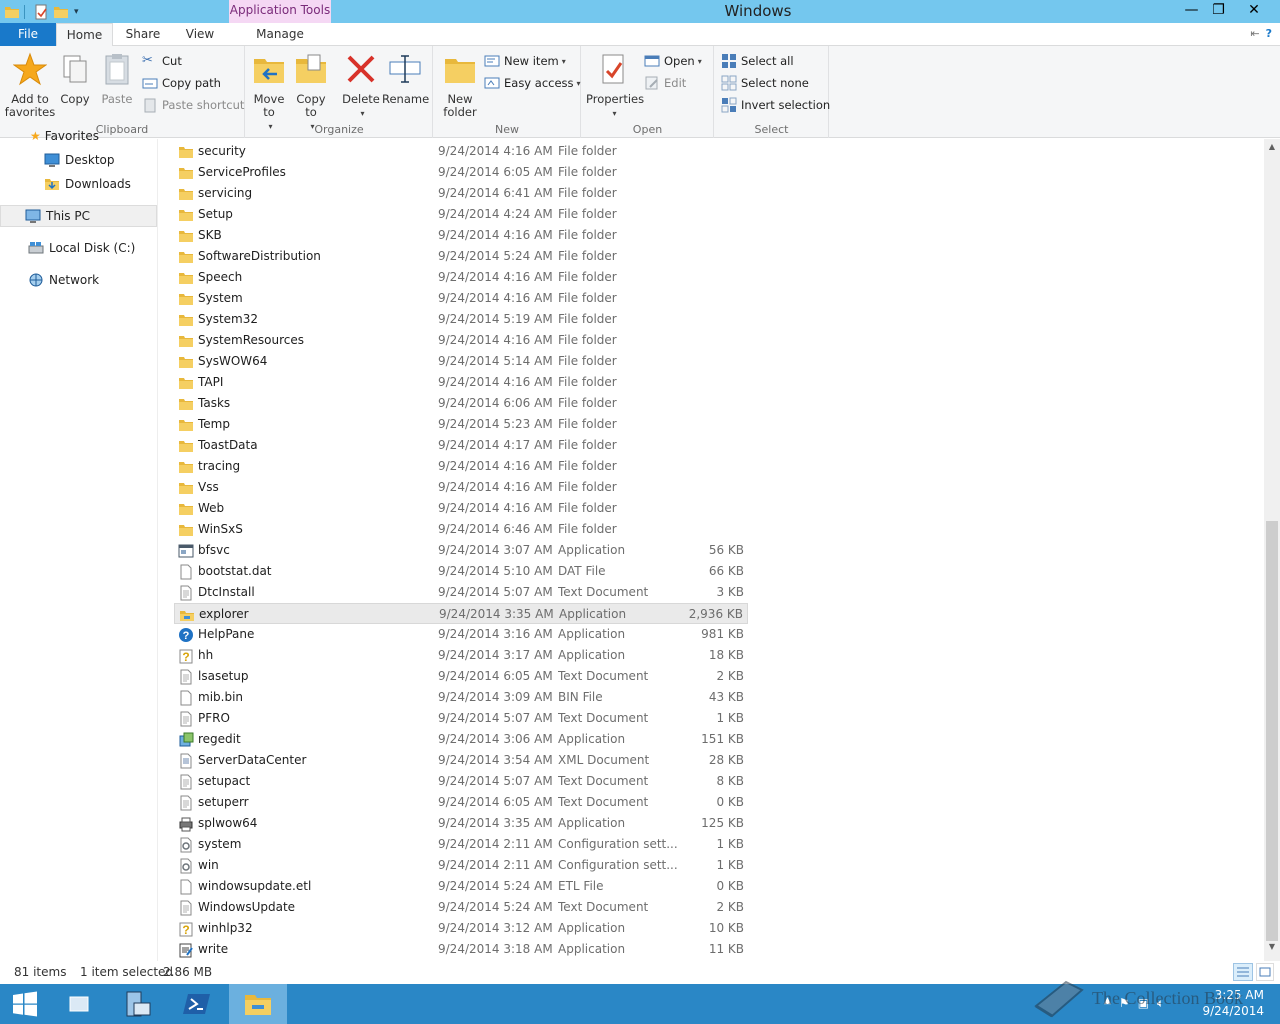 The height and width of the screenshot is (1024, 1280). I want to click on nav-item-label: Network, so click(74, 280).